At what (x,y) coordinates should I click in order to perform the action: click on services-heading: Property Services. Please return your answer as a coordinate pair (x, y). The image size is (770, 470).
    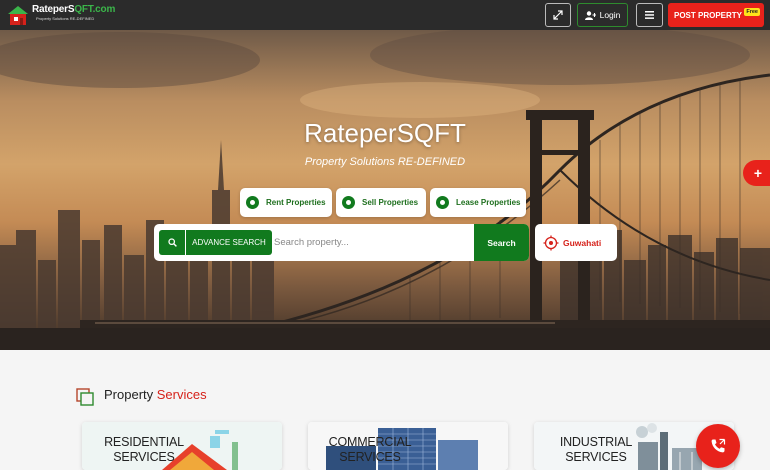
    Looking at the image, I should click on (155, 394).